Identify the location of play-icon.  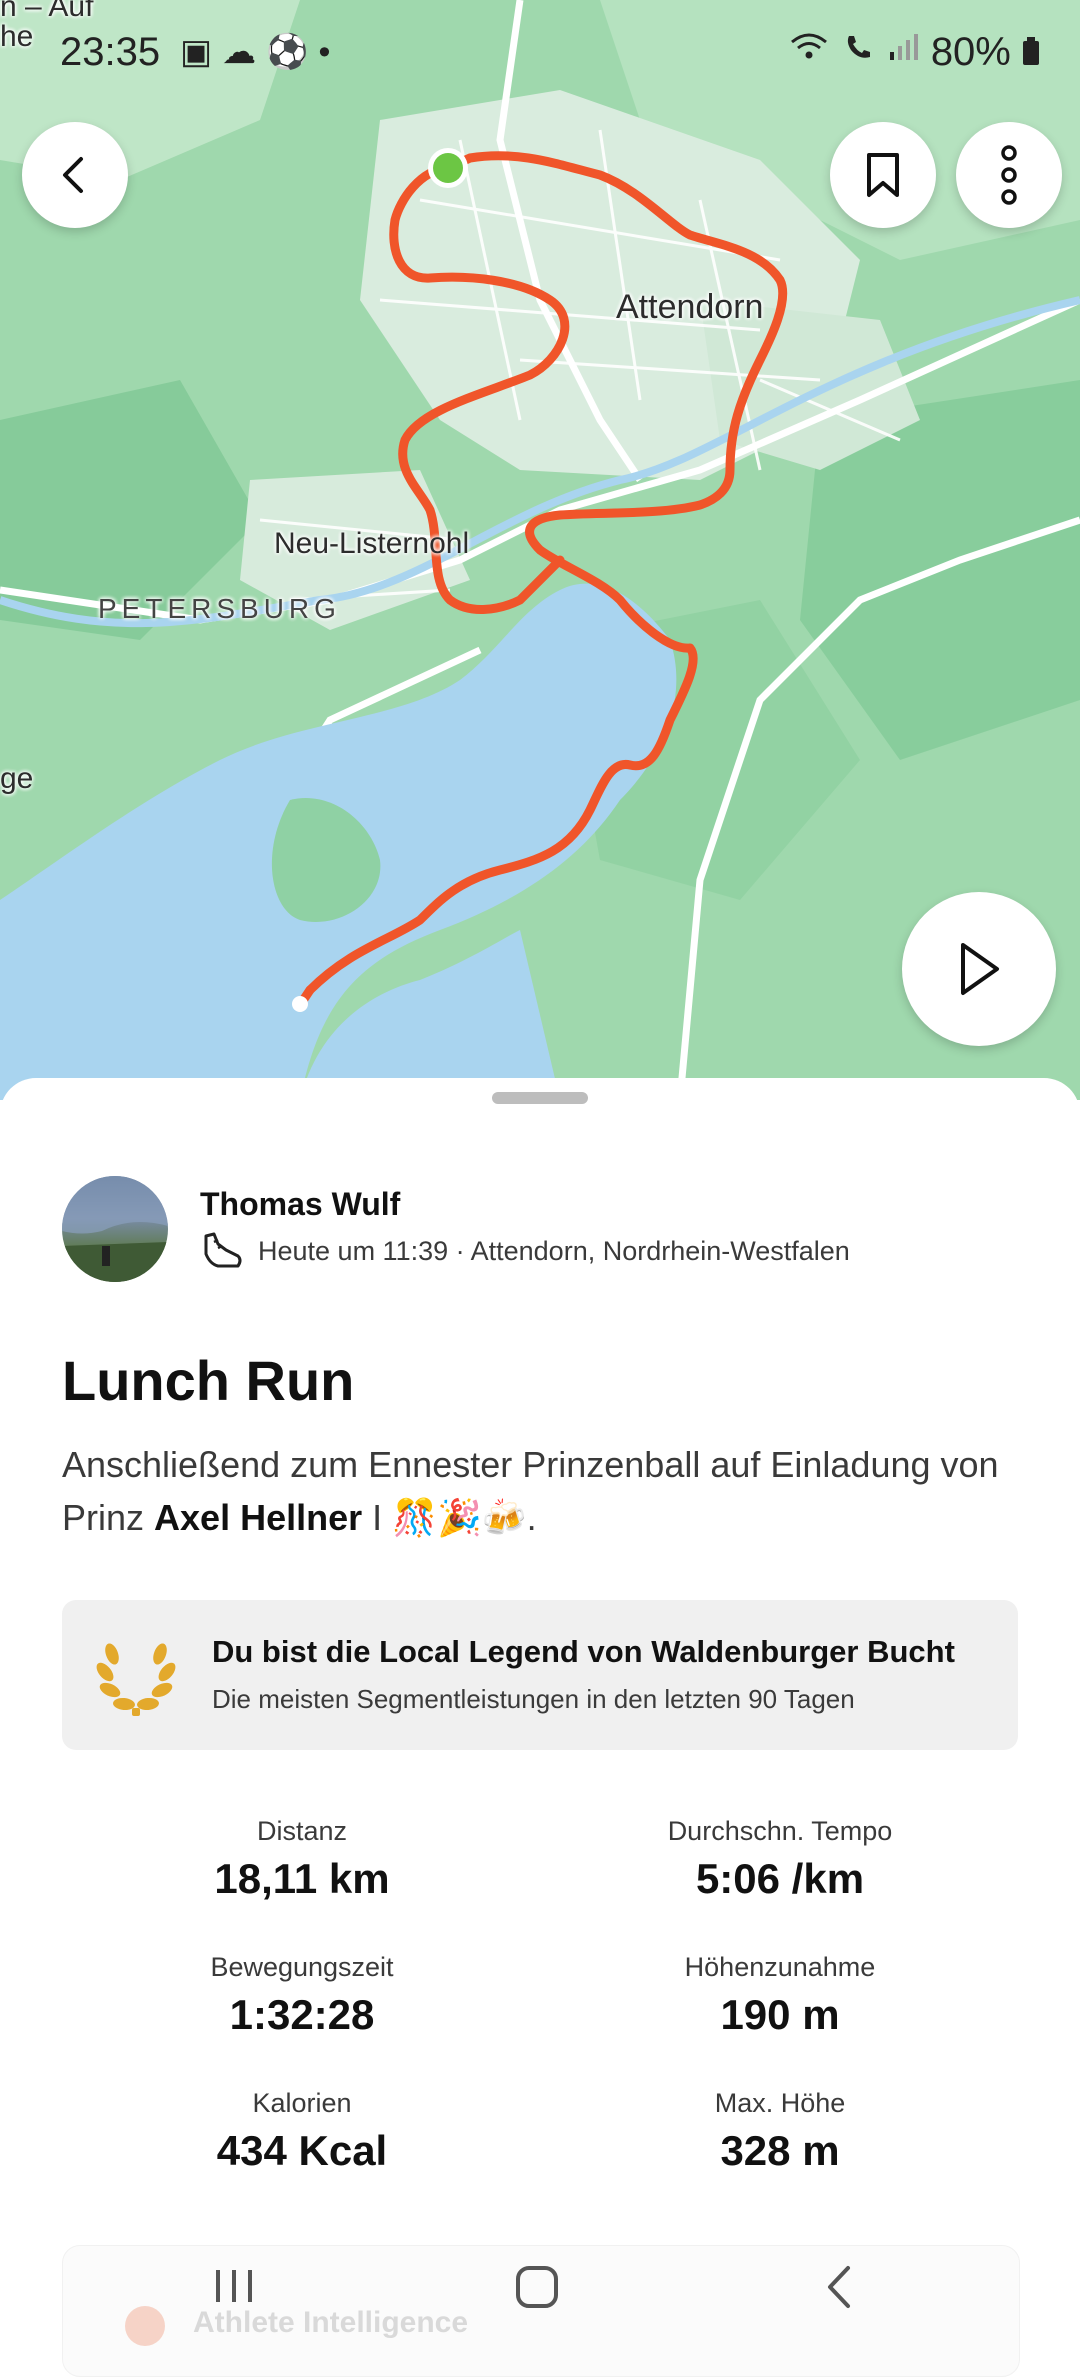
(980, 969).